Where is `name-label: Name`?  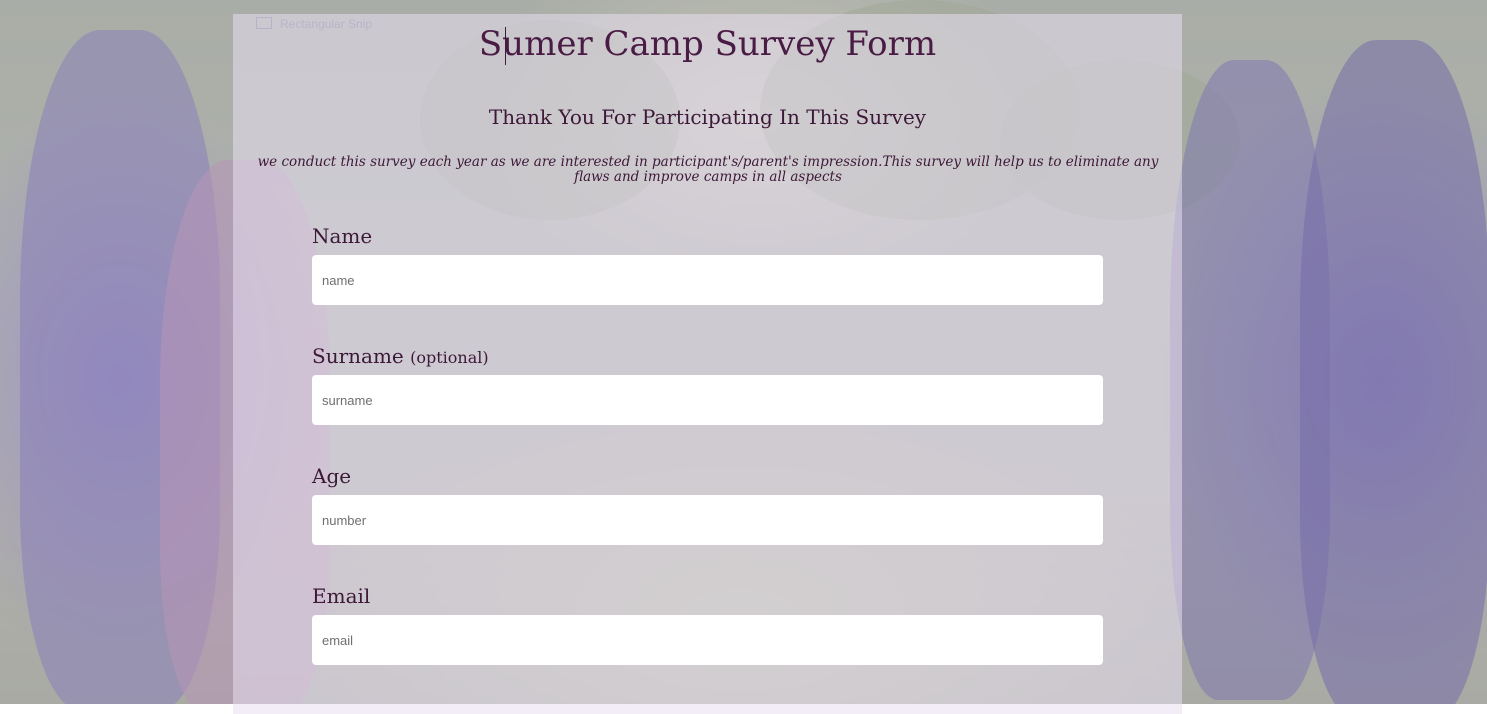 name-label: Name is located at coordinates (342, 236).